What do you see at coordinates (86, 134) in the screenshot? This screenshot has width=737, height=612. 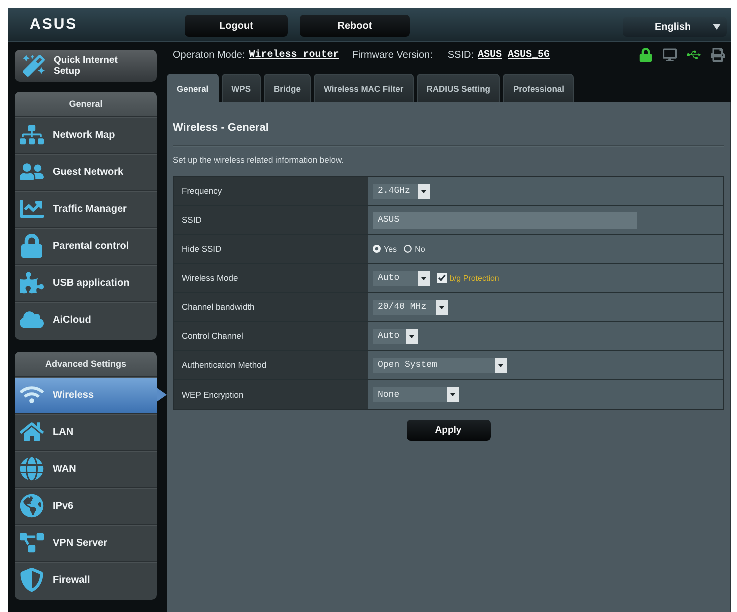 I see `menu-item: Network Map` at bounding box center [86, 134].